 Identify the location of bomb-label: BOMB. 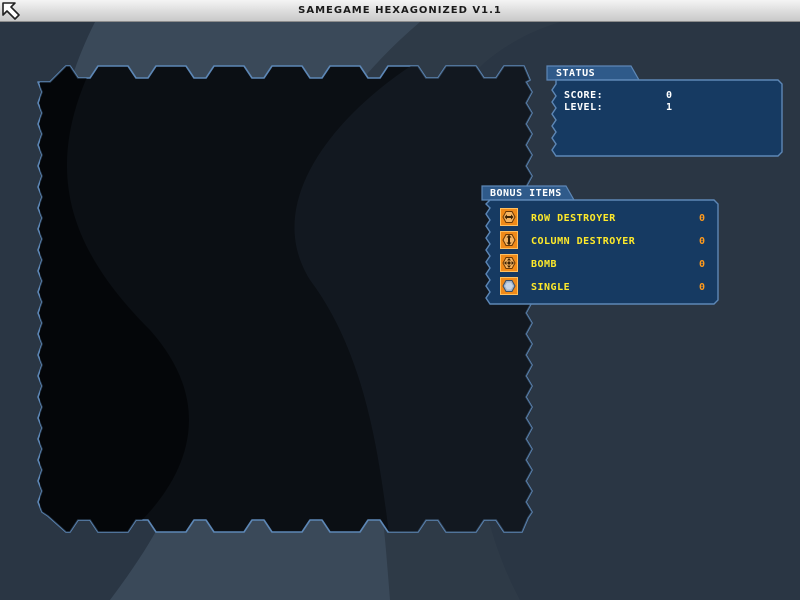
(544, 264).